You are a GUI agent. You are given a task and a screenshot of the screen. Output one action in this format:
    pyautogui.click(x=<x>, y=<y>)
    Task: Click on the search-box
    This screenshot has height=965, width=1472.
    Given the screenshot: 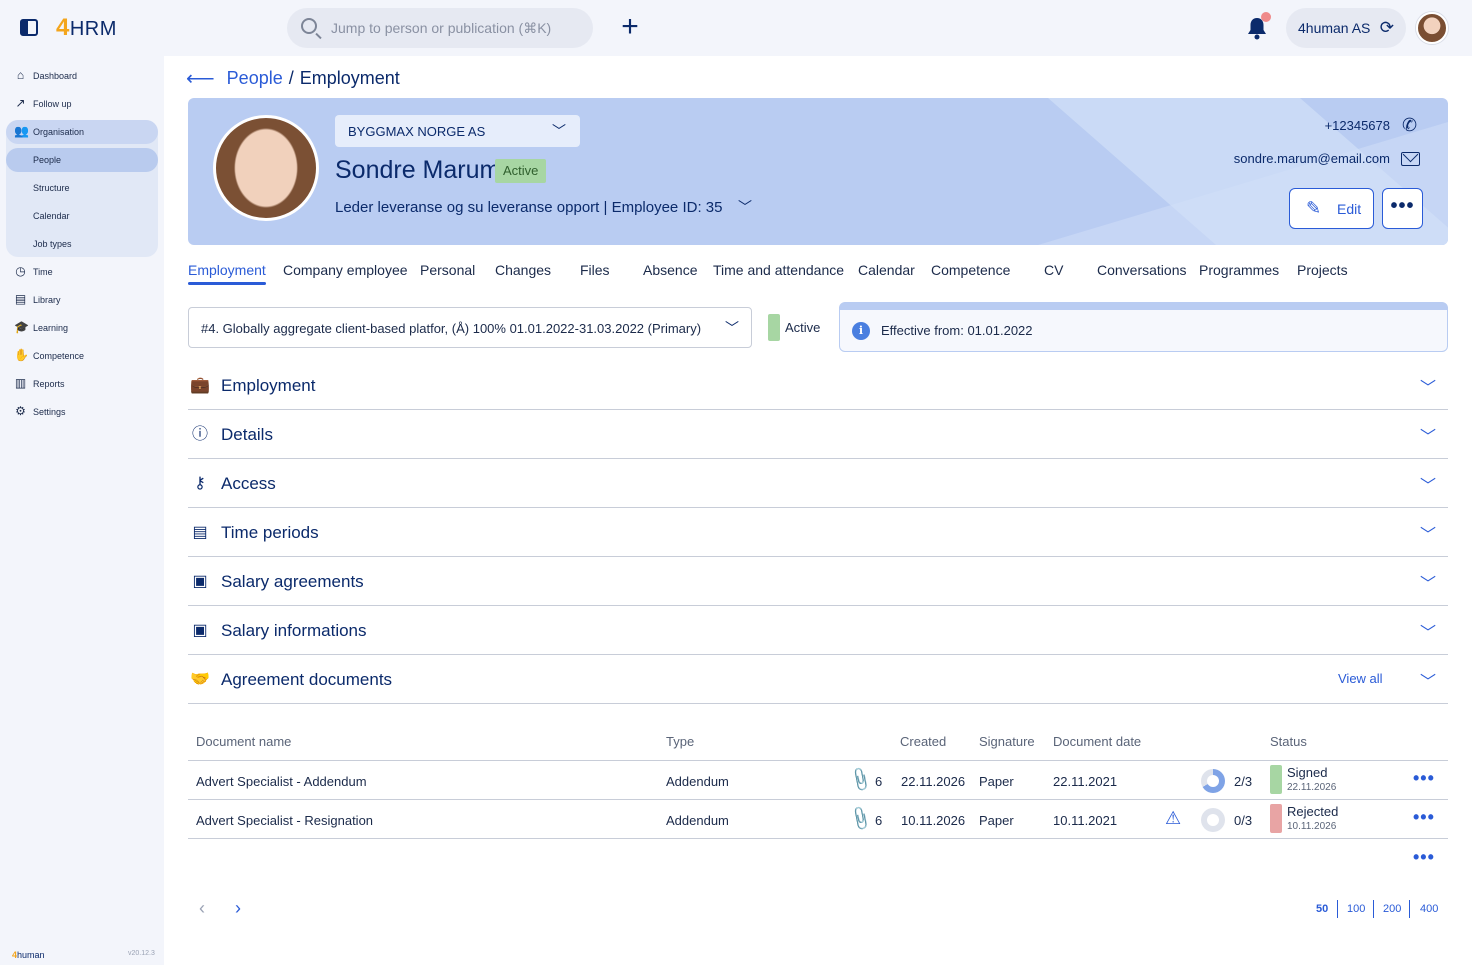 What is the action you would take?
    pyautogui.click(x=440, y=28)
    